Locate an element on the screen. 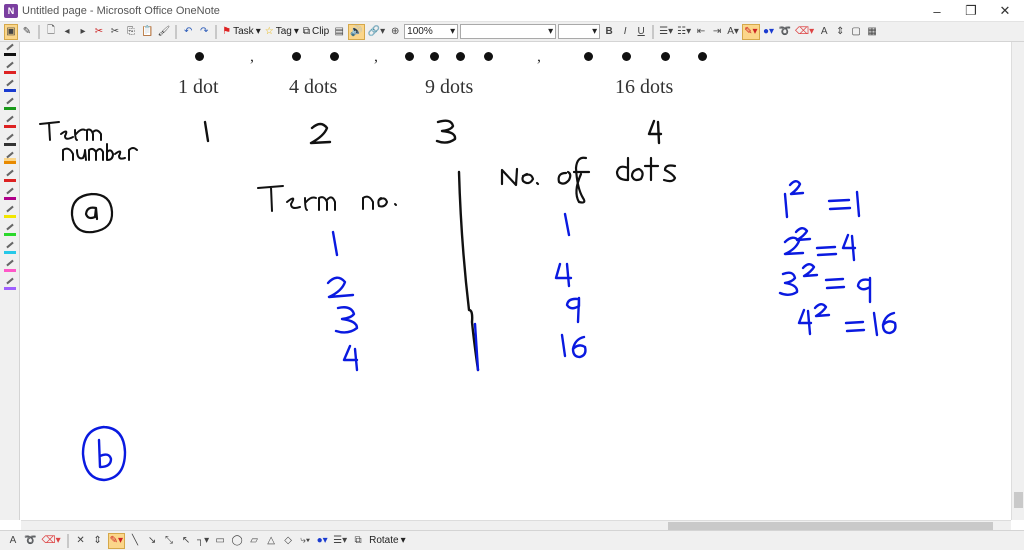 Image resolution: width=1024 pixels, height=550 pixels. restore-button: ❐ is located at coordinates (971, 11).